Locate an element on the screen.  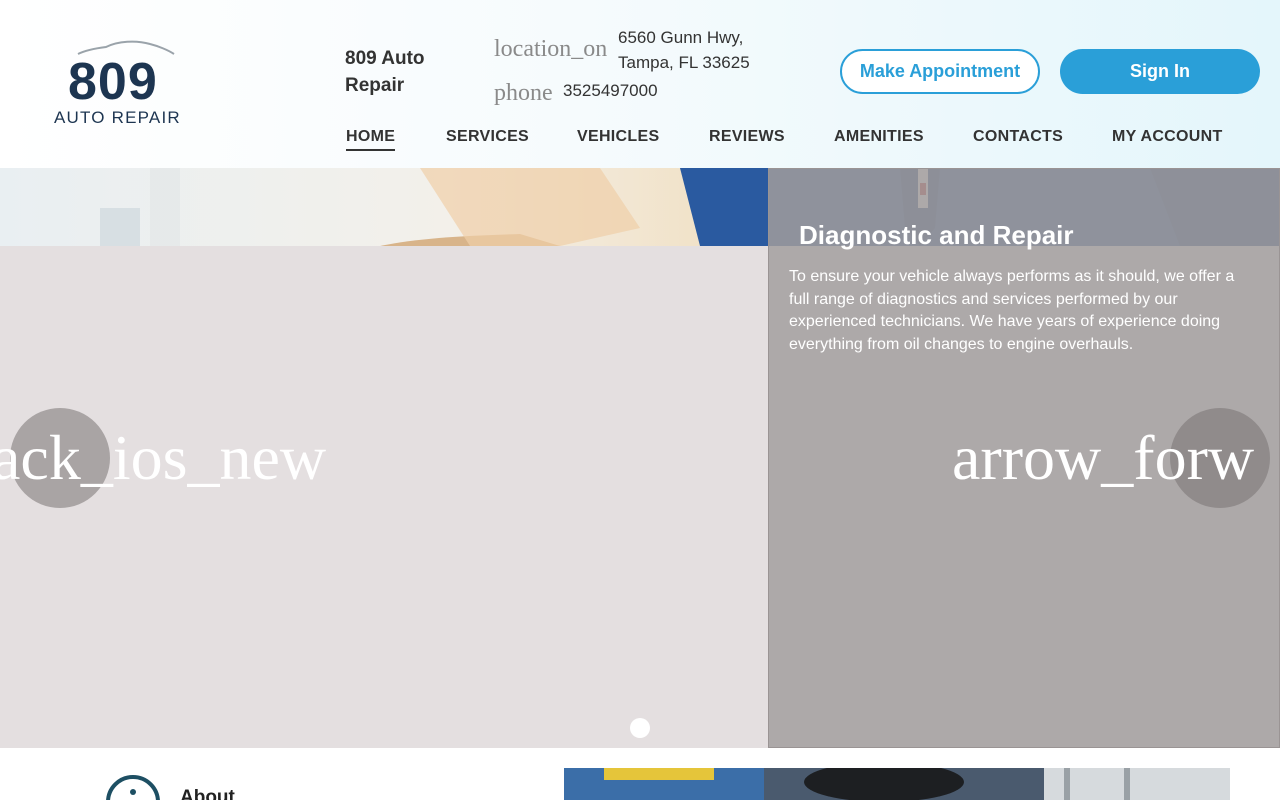
address: 6560 Gunn Hwy, Tampa, FL 33625 is located at coordinates (684, 50).